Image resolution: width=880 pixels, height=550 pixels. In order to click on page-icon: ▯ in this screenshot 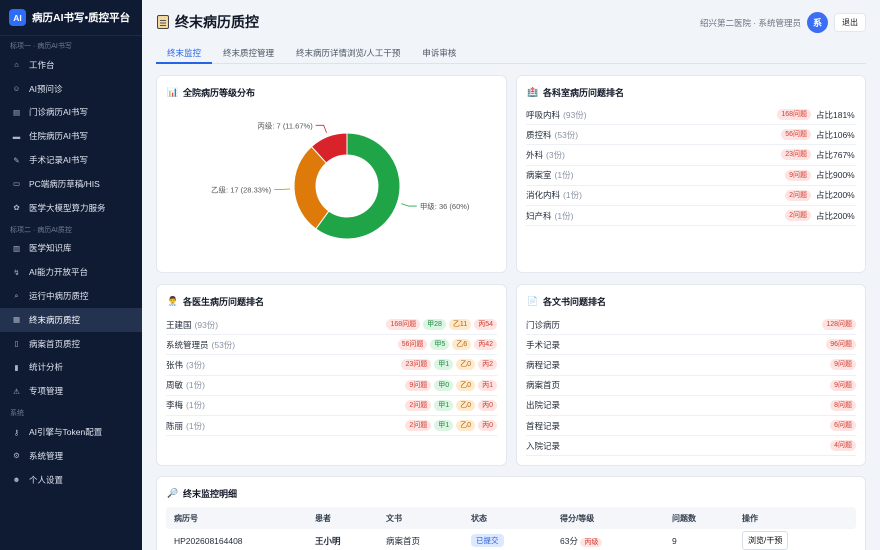, I will do `click(16, 344)`.